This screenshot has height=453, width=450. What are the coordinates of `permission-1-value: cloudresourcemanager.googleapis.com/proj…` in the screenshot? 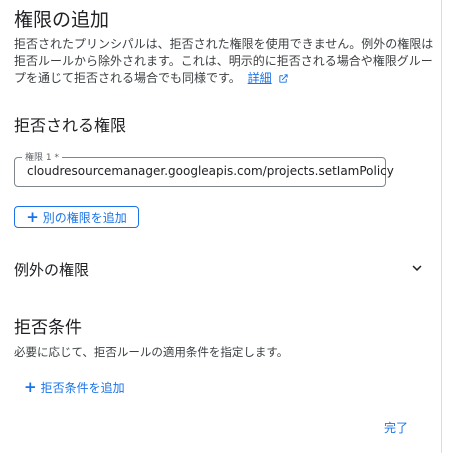 It's located at (210, 171).